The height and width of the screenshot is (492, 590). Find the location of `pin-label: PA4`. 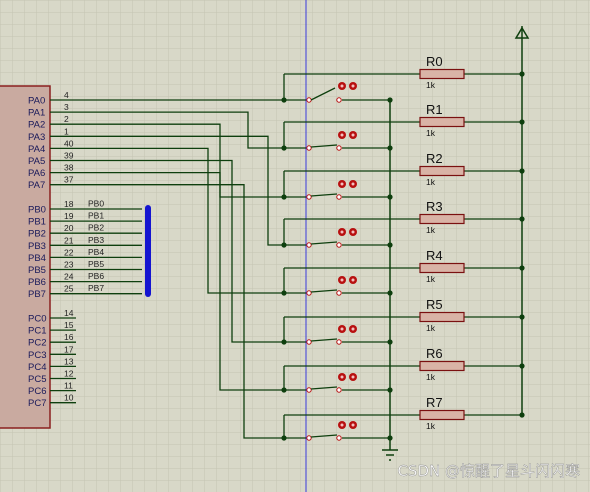

pin-label: PA4 is located at coordinates (36, 149).